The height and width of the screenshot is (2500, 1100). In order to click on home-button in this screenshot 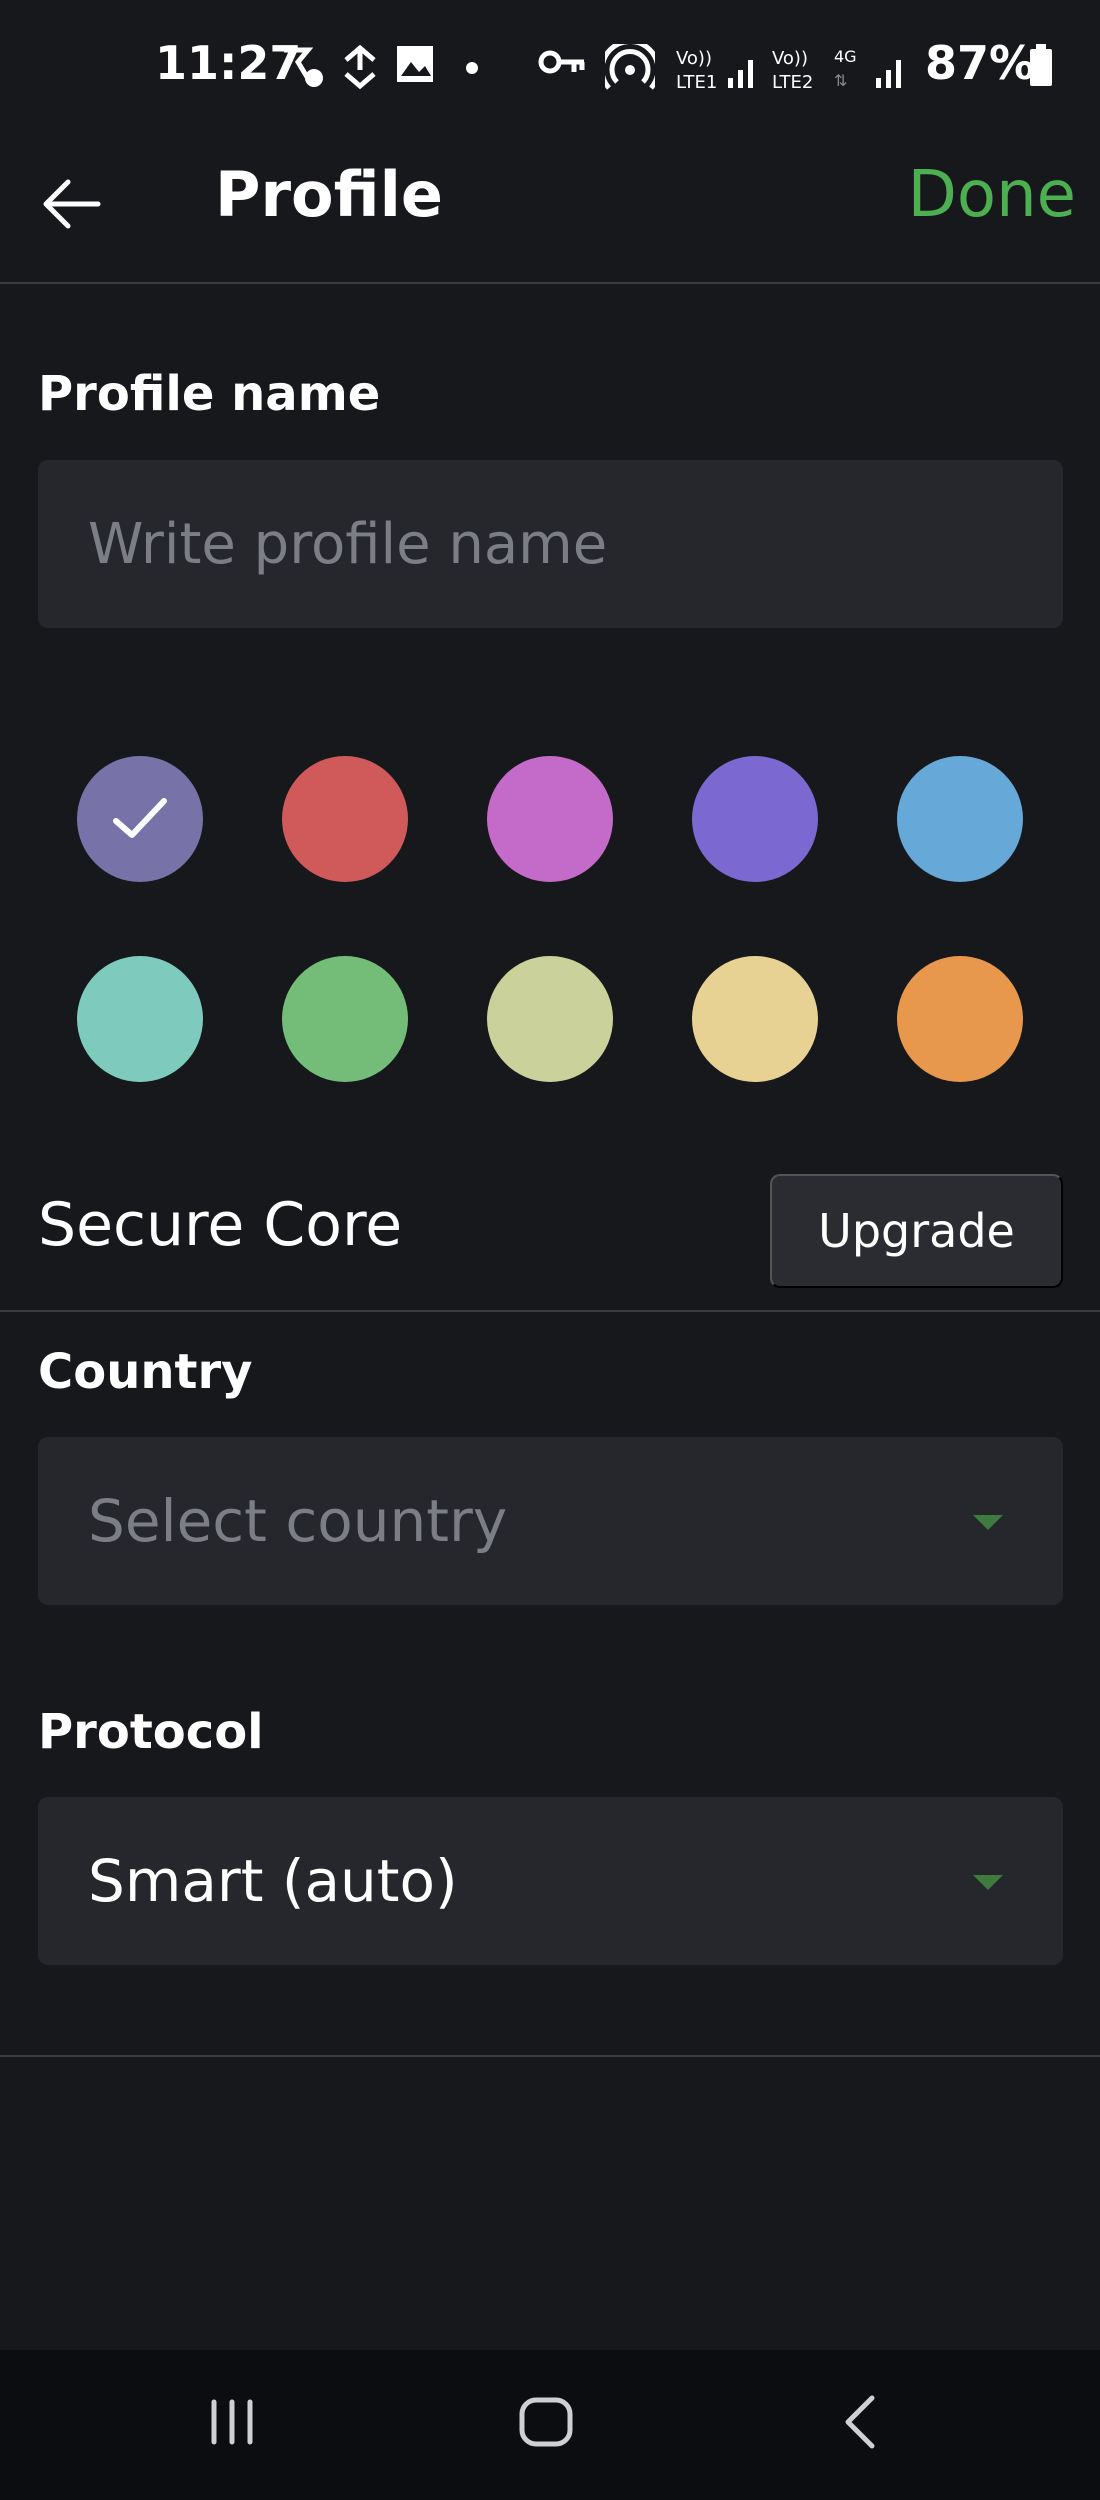, I will do `click(546, 2424)`.